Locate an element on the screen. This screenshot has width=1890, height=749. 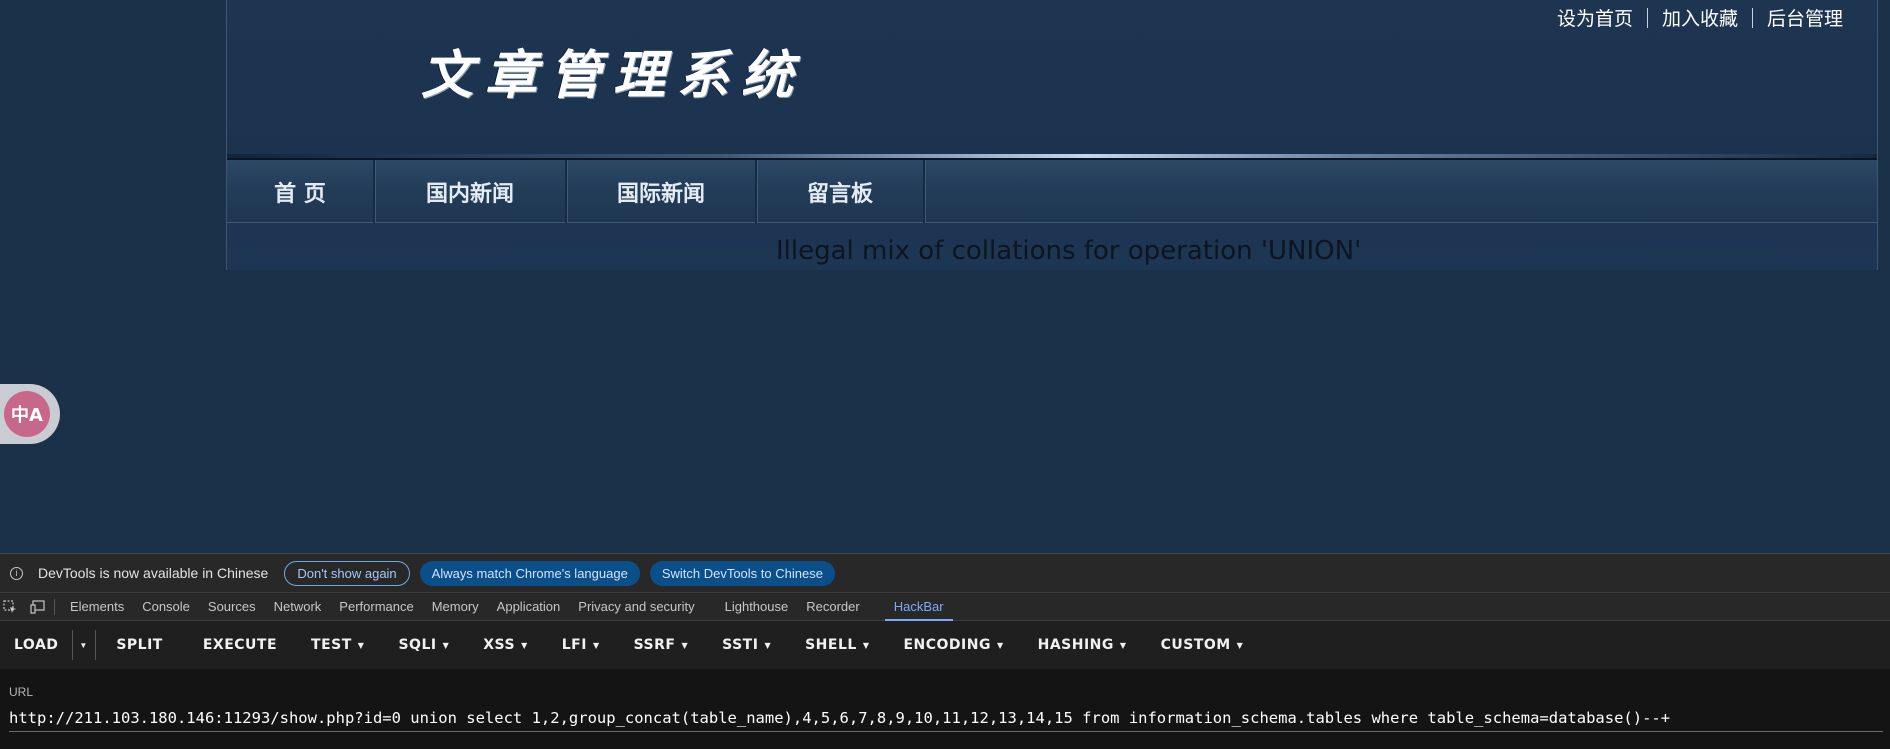
add-favorite-link: 加入收藏 is located at coordinates (1700, 17).